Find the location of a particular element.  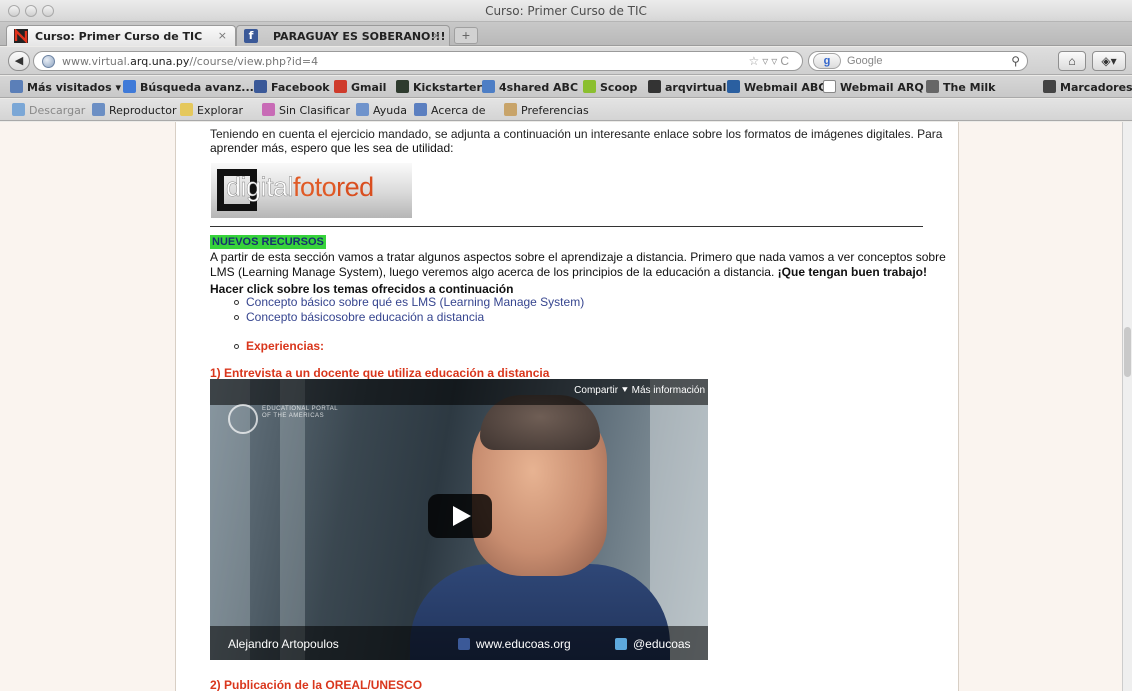

video-website: www.educoas.org is located at coordinates (514, 644).